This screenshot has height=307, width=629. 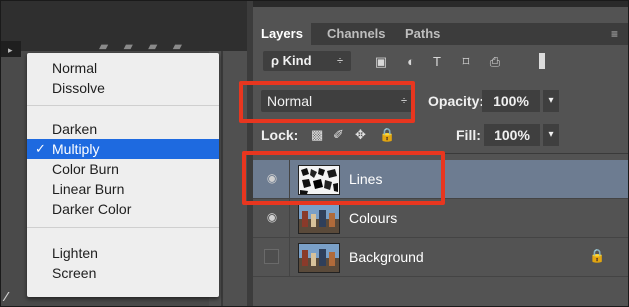 I want to click on panel-menu-icon: ≡, so click(x=614, y=34).